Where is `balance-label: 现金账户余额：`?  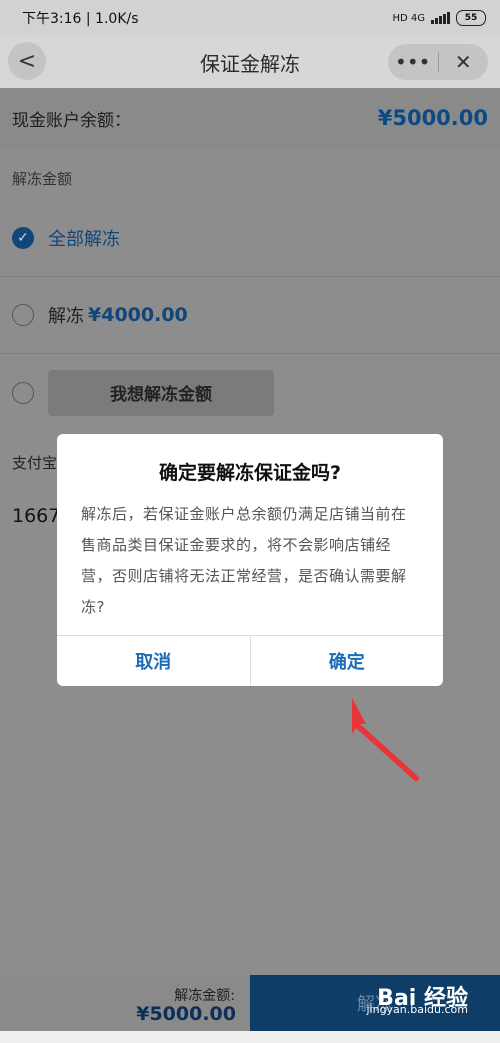
balance-label: 现金账户余额： is located at coordinates (71, 120).